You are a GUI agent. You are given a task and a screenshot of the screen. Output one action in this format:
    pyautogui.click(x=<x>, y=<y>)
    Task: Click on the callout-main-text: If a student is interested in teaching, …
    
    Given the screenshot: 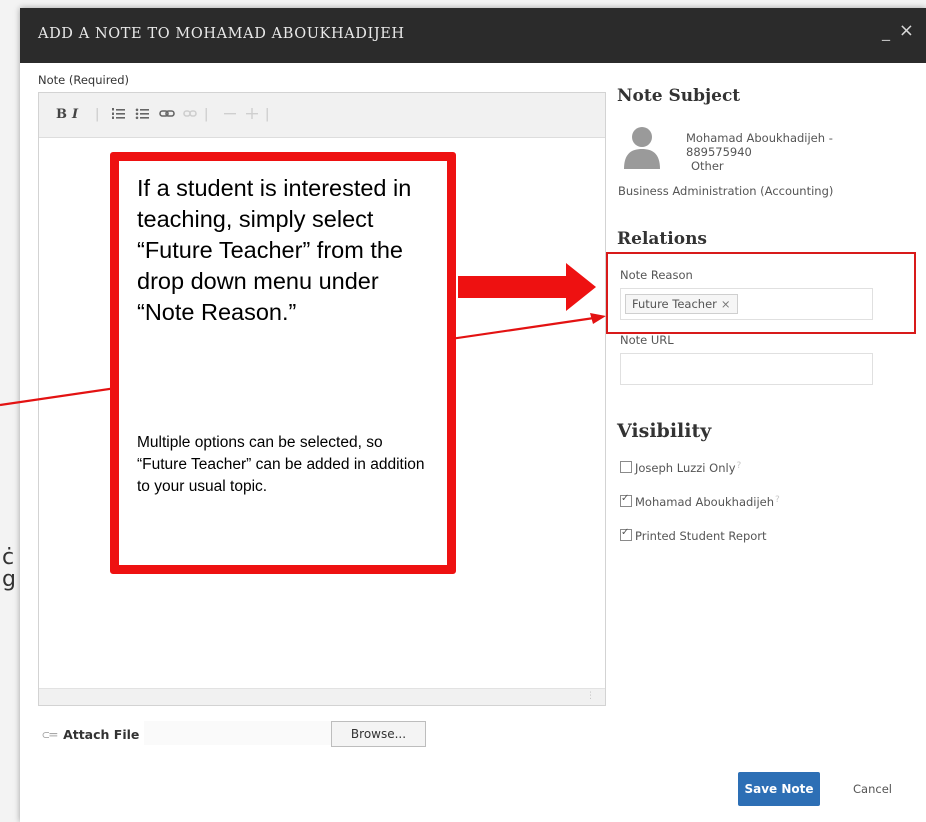 What is the action you would take?
    pyautogui.click(x=274, y=250)
    